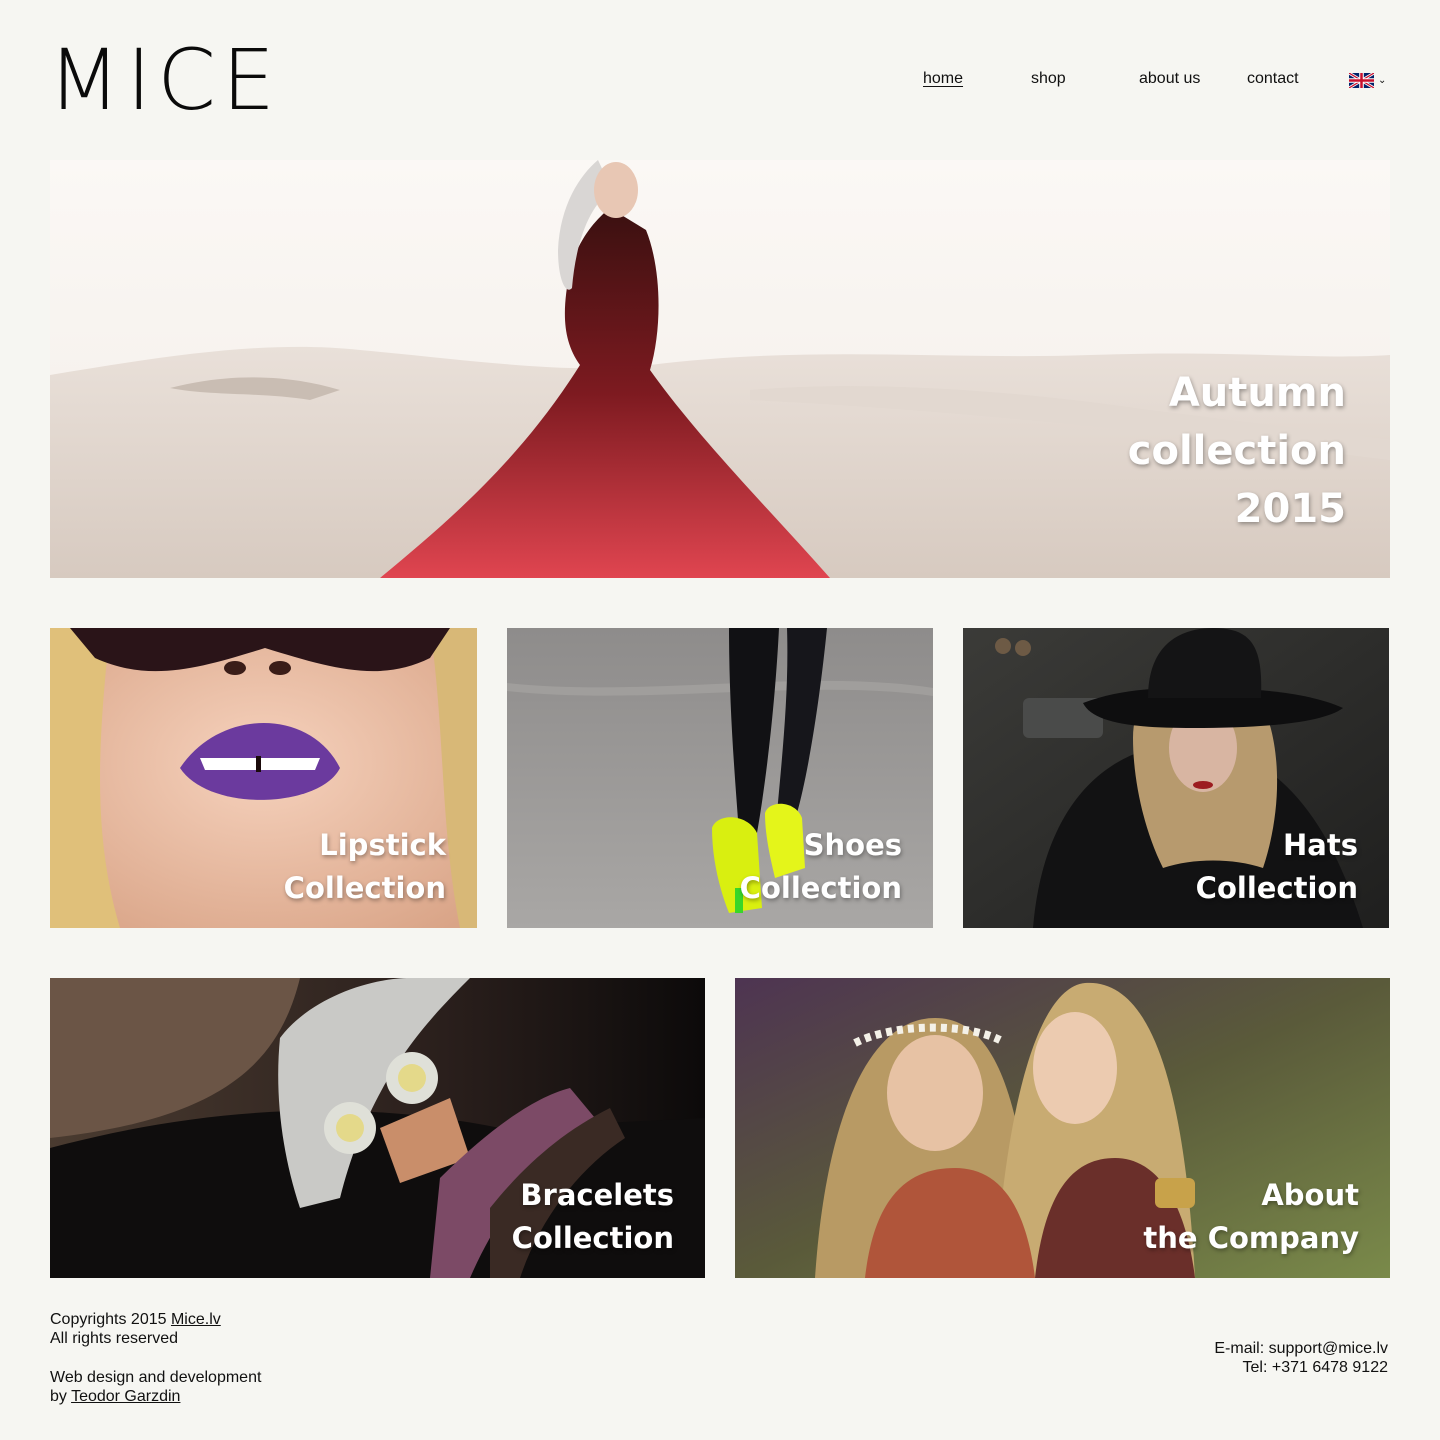 This screenshot has height=1440, width=1440. Describe the element at coordinates (1361, 80) in the screenshot. I see `uk-flag-icon` at that location.